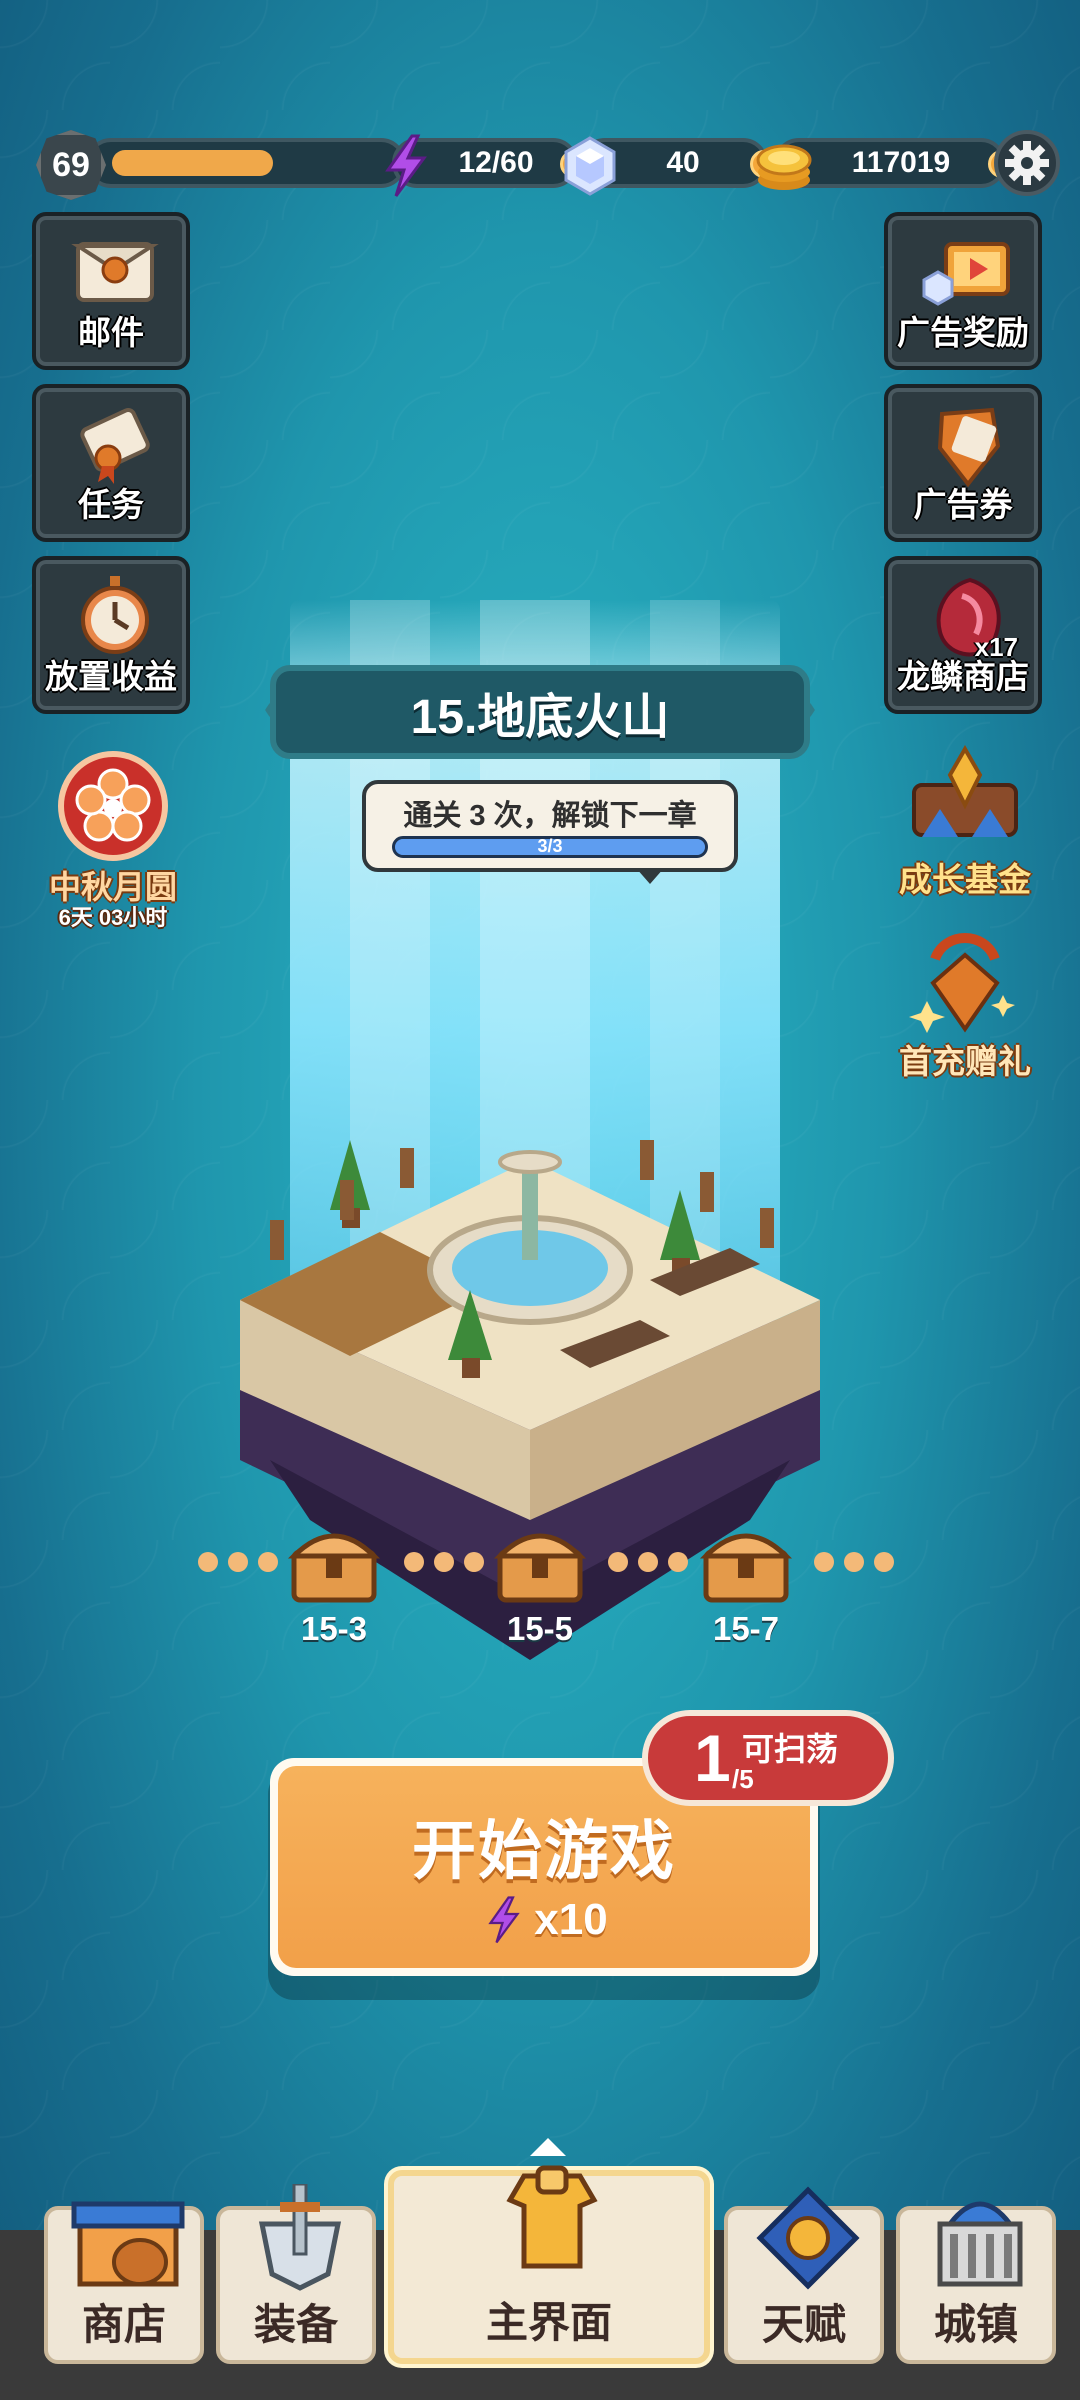 The height and width of the screenshot is (2400, 1080). Describe the element at coordinates (113, 806) in the screenshot. I see `flower-medal-icon` at that location.